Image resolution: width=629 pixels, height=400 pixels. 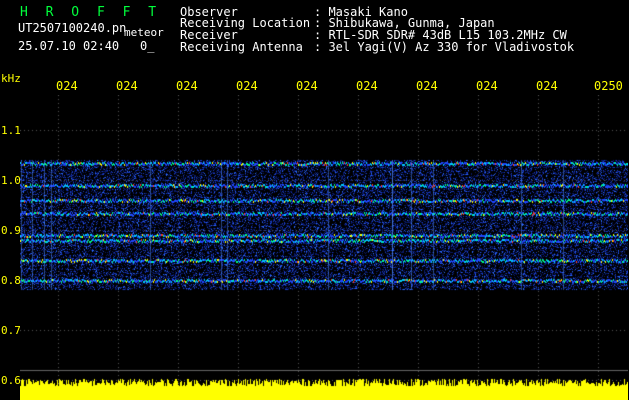 What do you see at coordinates (608, 86) in the screenshot?
I see `time-tick: 0250` at bounding box center [608, 86].